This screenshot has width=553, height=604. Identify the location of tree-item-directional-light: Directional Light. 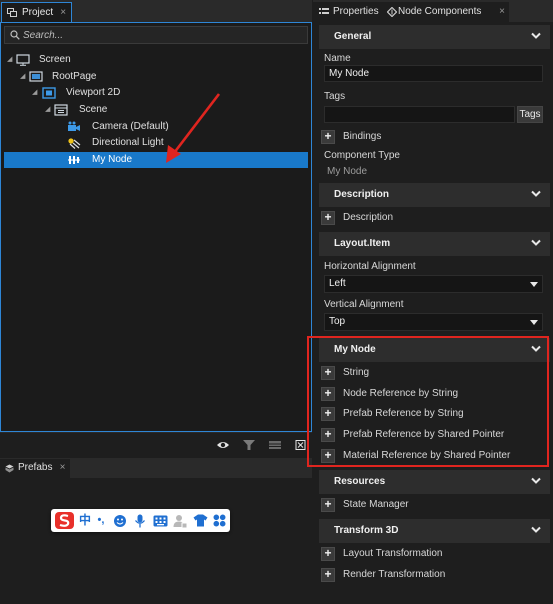
(156, 143).